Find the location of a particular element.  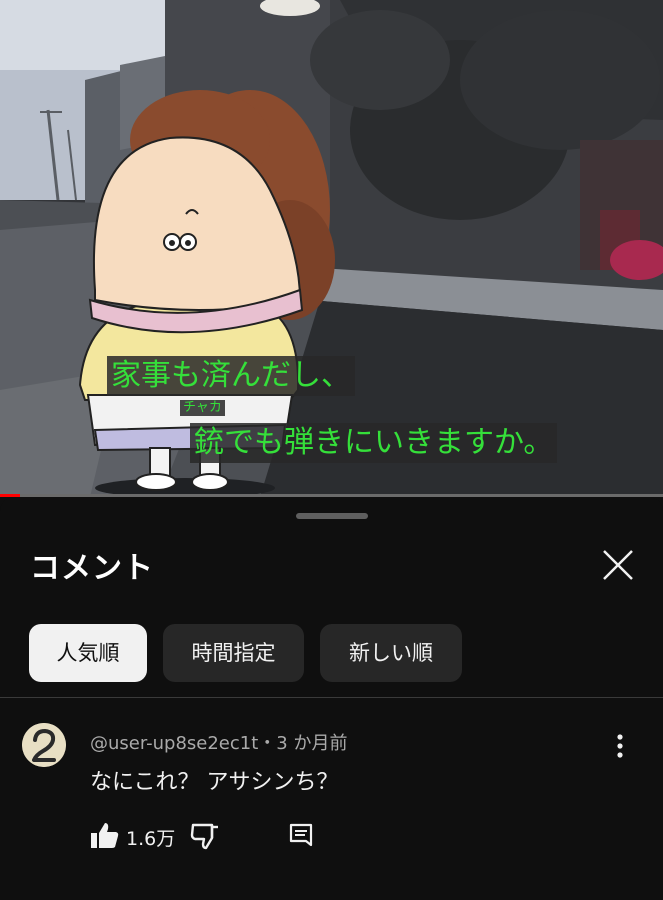

reply-icon is located at coordinates (301, 835).